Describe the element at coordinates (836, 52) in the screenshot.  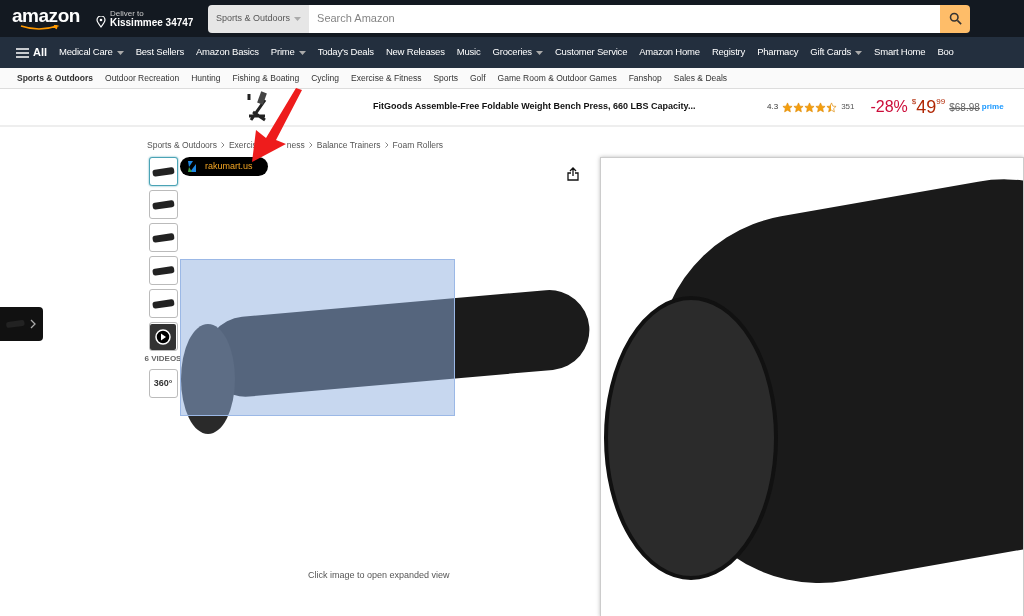
I see `nav-link: Gift Cards` at that location.